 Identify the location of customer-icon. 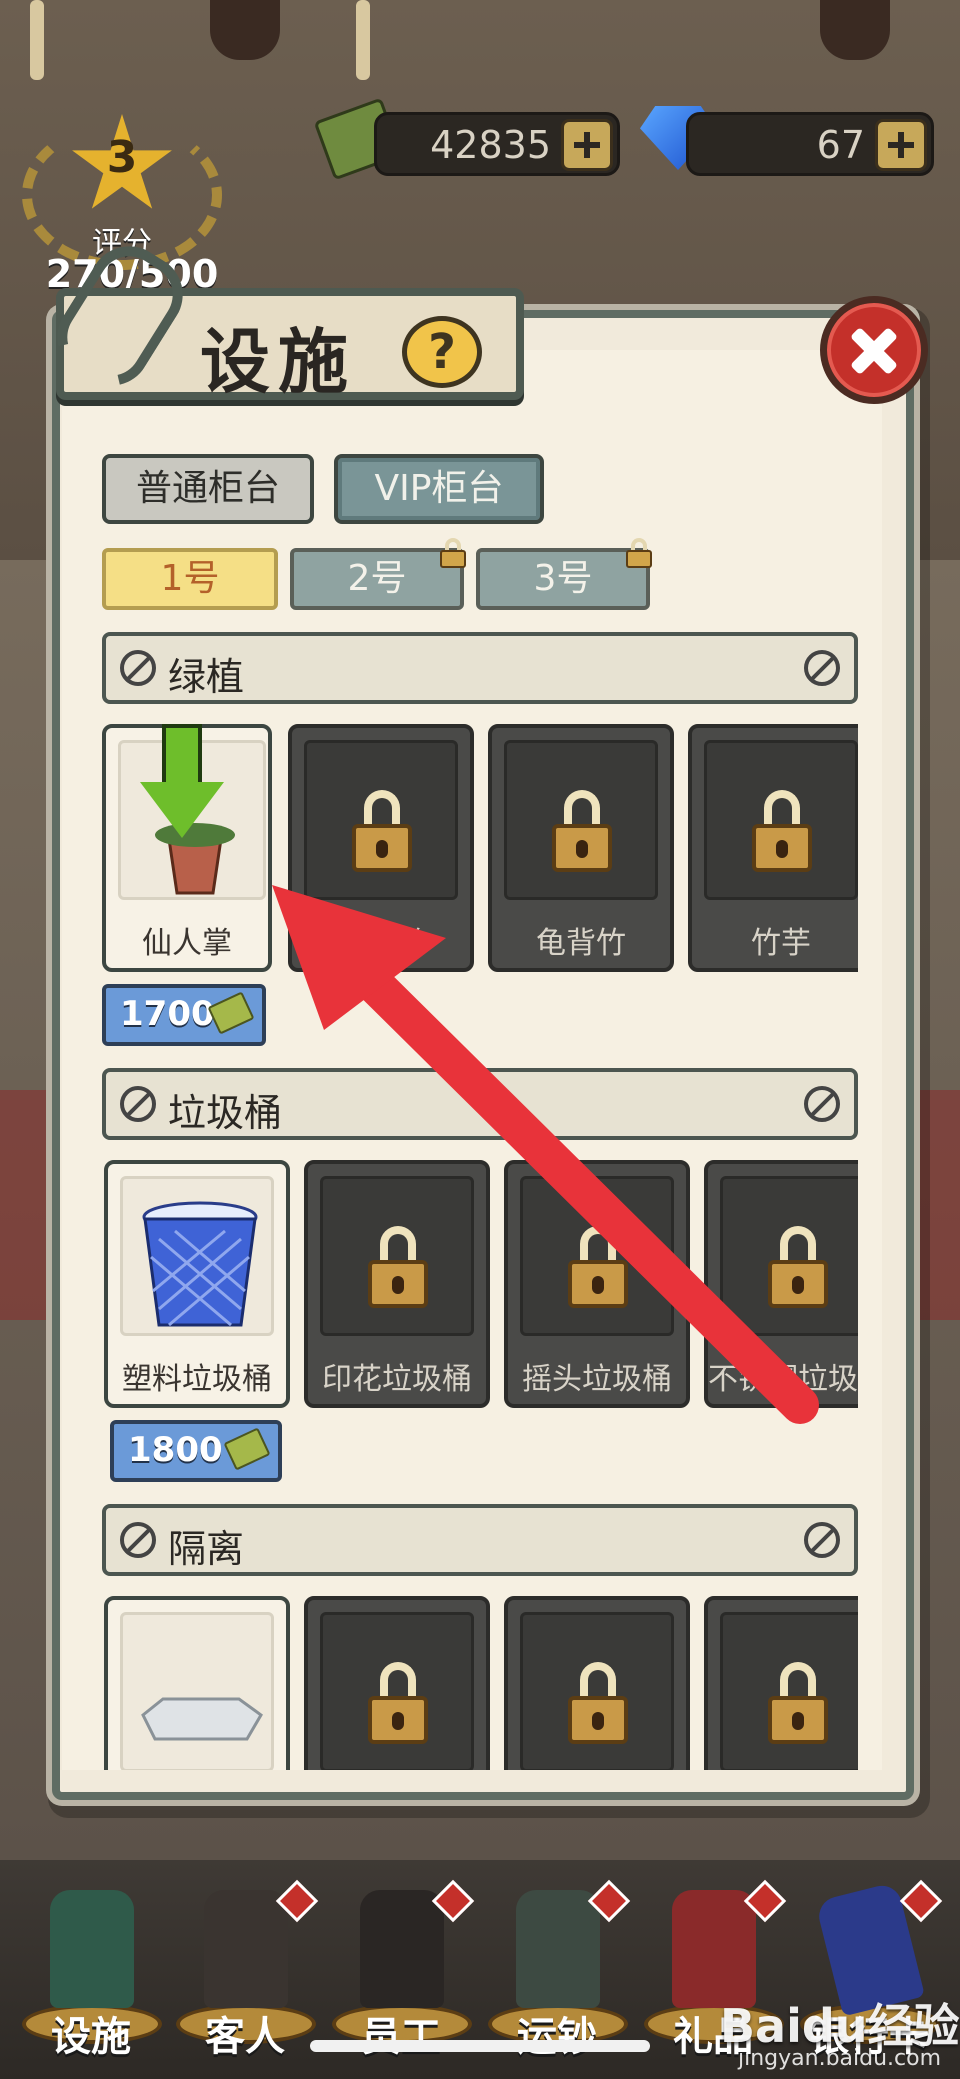
(246, 1949).